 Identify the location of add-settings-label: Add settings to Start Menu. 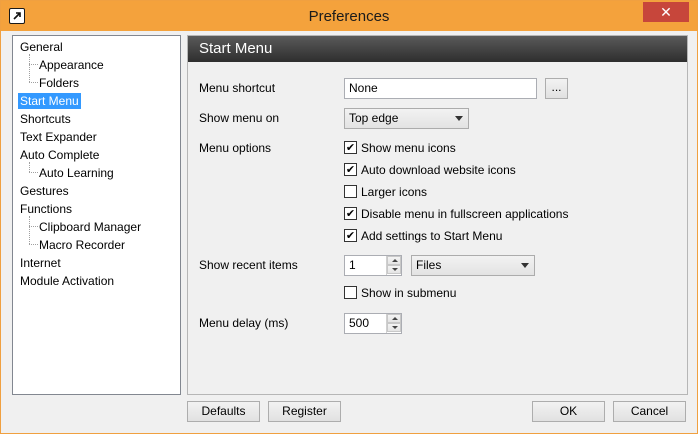
(432, 236).